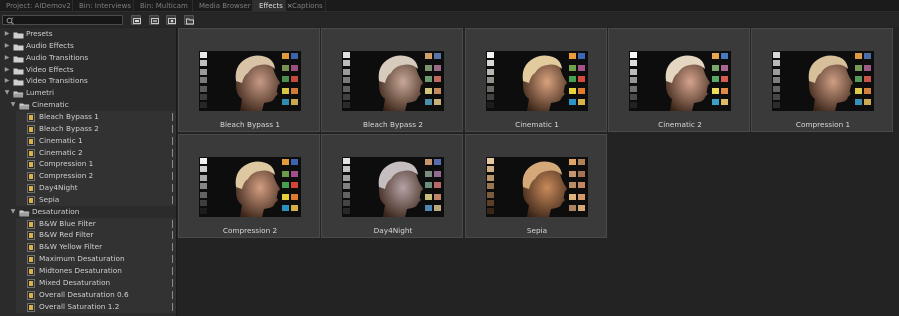 Image resolution: width=899 pixels, height=316 pixels. Describe the element at coordinates (62, 20) in the screenshot. I see `search-input` at that location.